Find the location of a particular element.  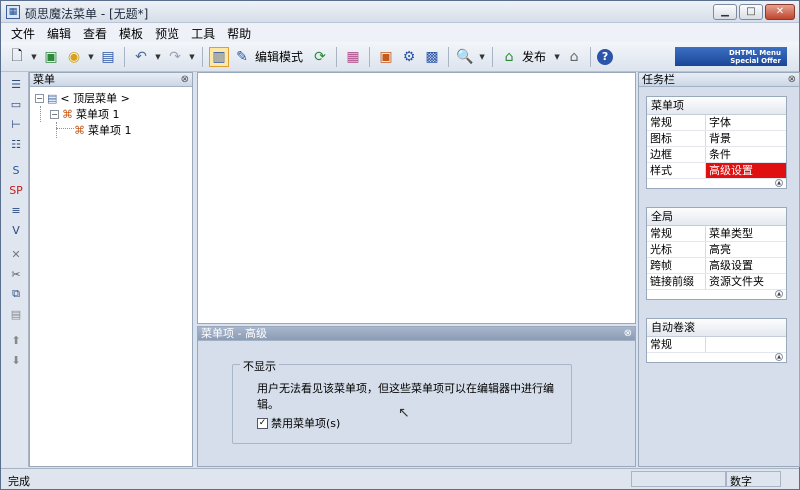

num-lock-indicator: 数字 is located at coordinates (741, 481).